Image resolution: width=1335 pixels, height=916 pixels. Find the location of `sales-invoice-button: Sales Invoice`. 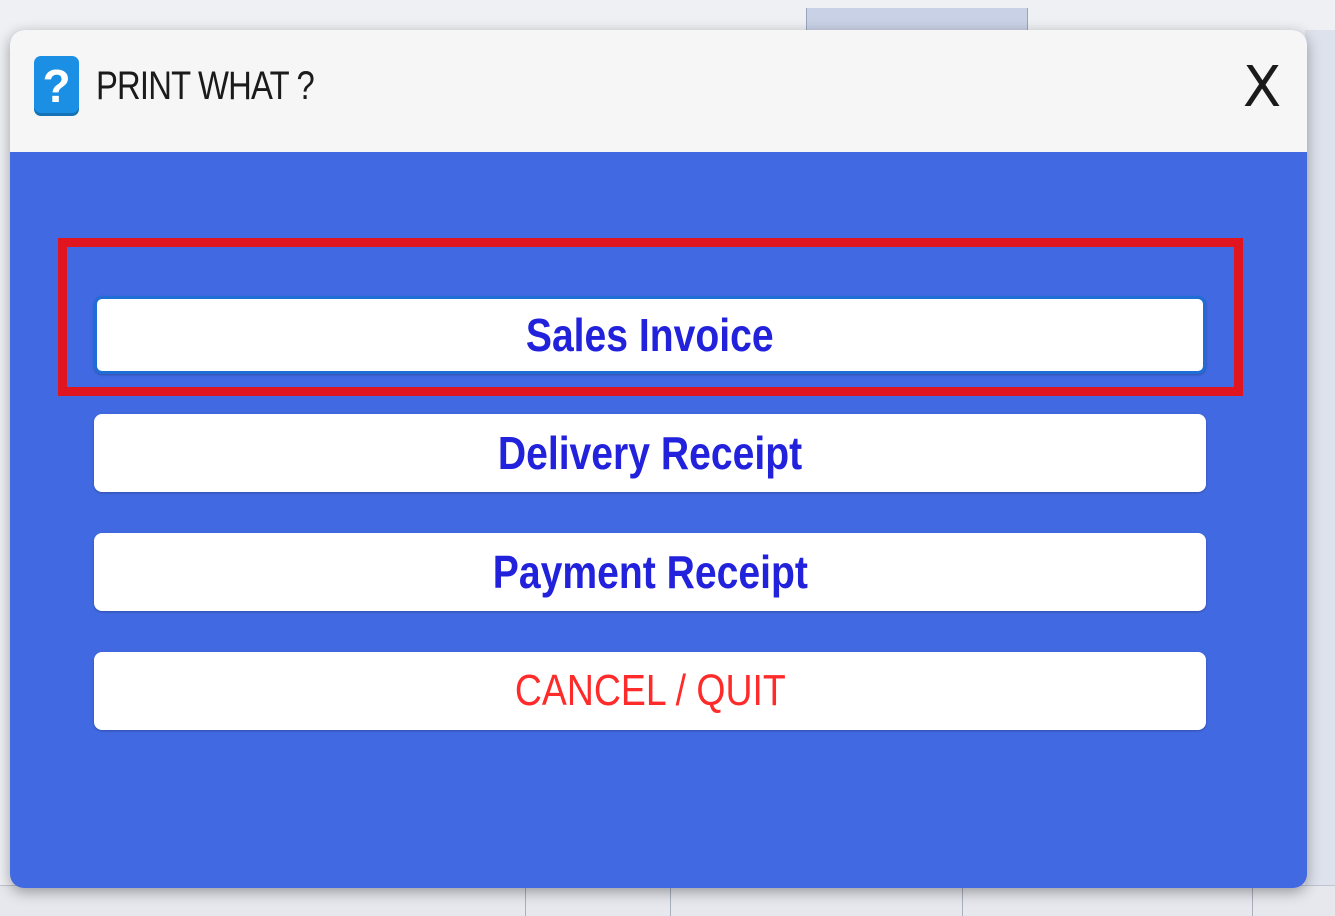

sales-invoice-button: Sales Invoice is located at coordinates (650, 335).